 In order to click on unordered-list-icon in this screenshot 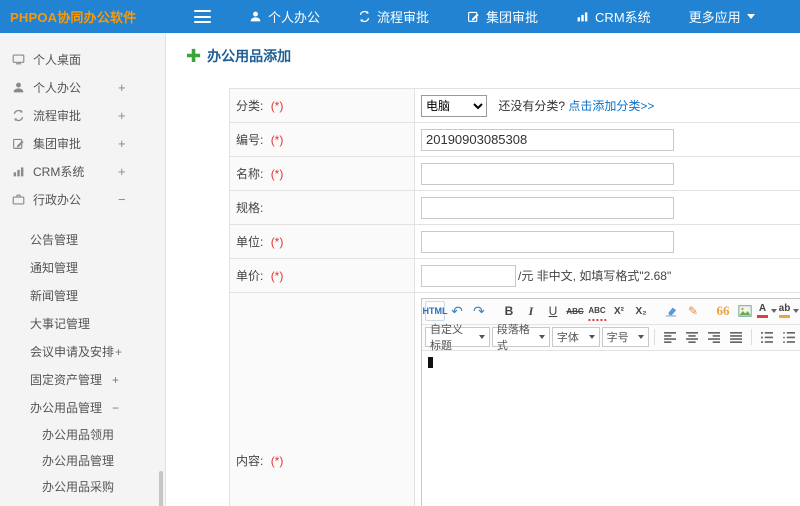, I will do `click(789, 337)`.